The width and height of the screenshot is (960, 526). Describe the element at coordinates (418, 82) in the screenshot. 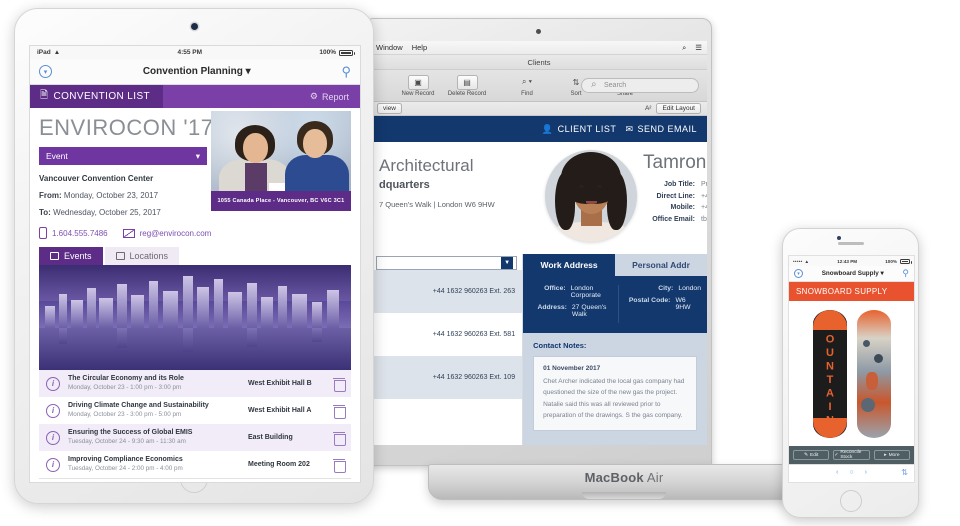

I see `plus-square-icon: ▣` at that location.